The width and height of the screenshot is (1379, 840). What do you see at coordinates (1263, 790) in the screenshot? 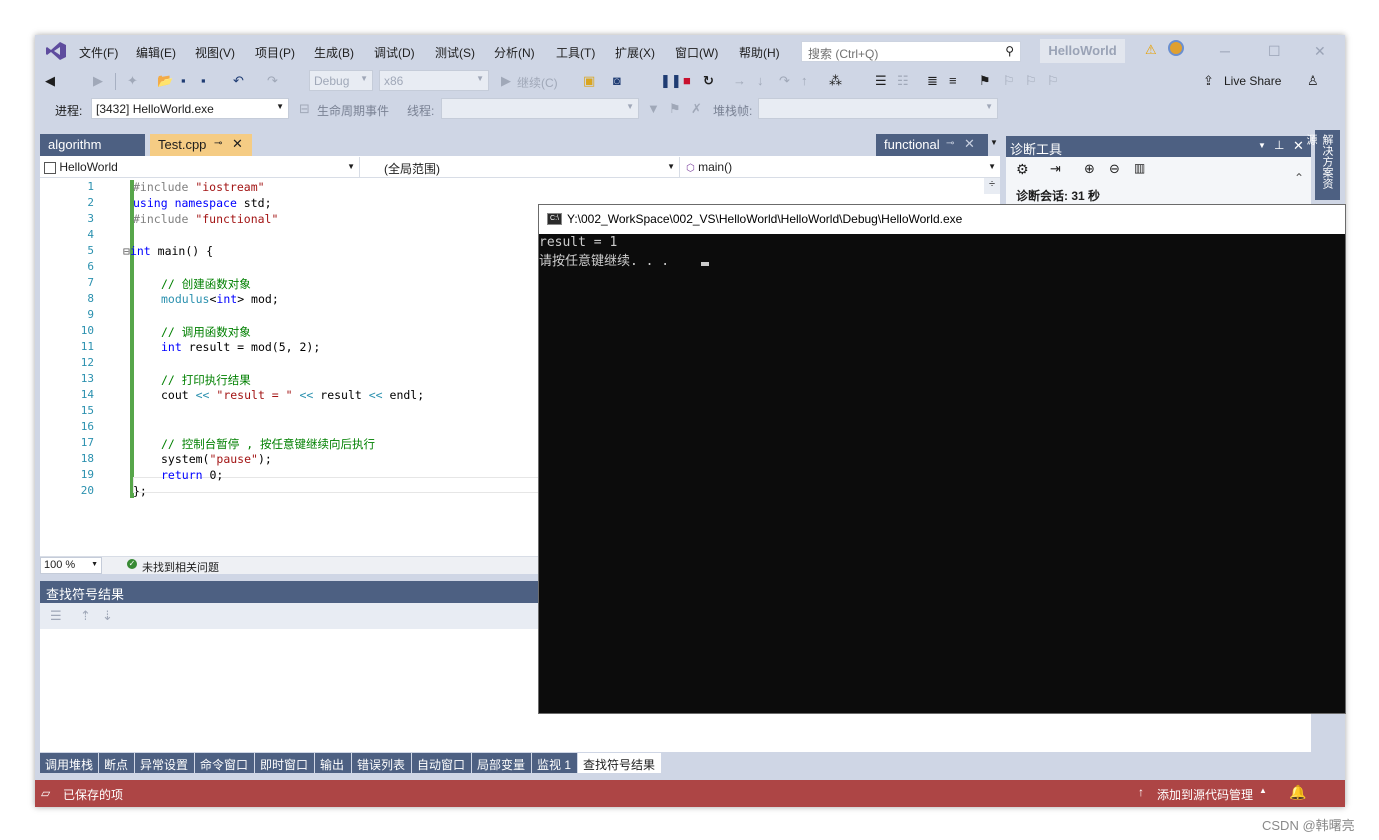
I see `chevron-up-icon: ▲` at bounding box center [1263, 790].